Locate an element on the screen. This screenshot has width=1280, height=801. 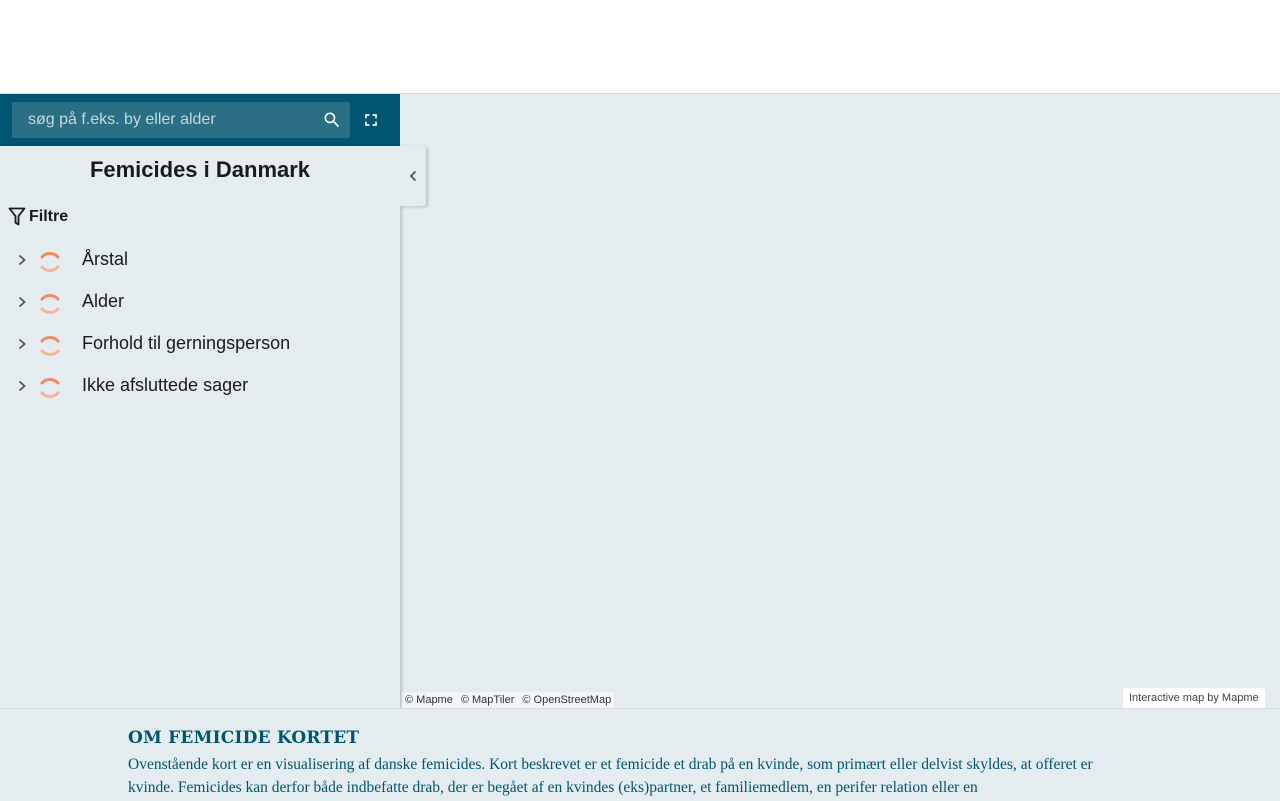
attribution-maptiler-link: © MapTiler is located at coordinates (488, 700).